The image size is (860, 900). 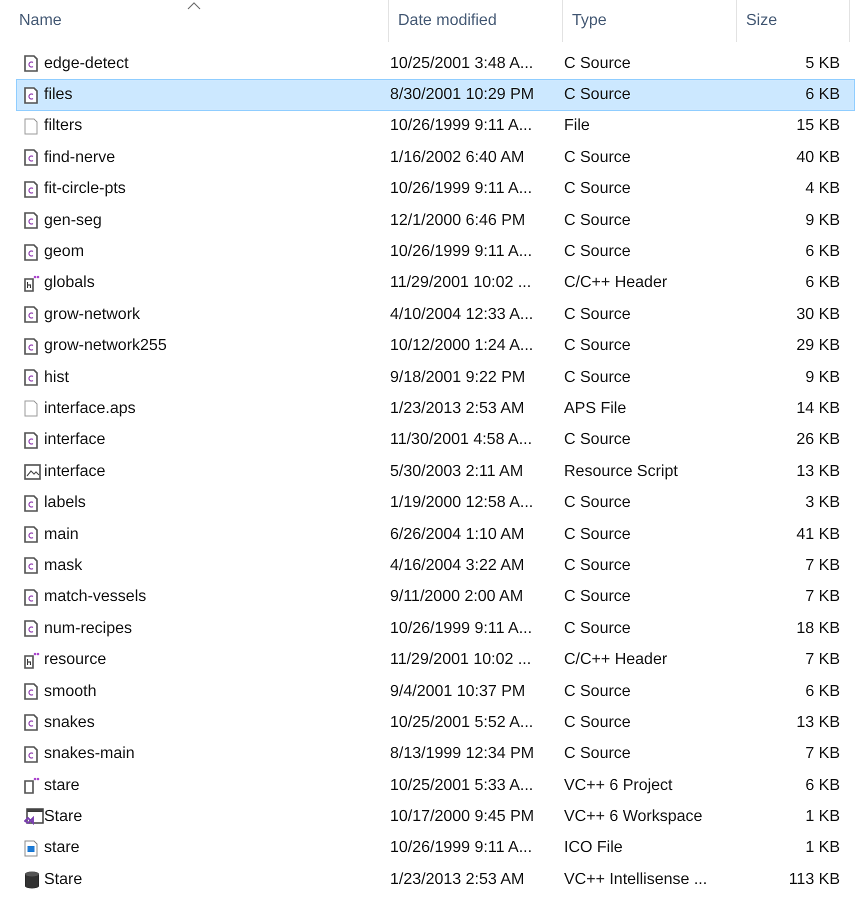 I want to click on size-cell-text: 29 KB, so click(x=818, y=346).